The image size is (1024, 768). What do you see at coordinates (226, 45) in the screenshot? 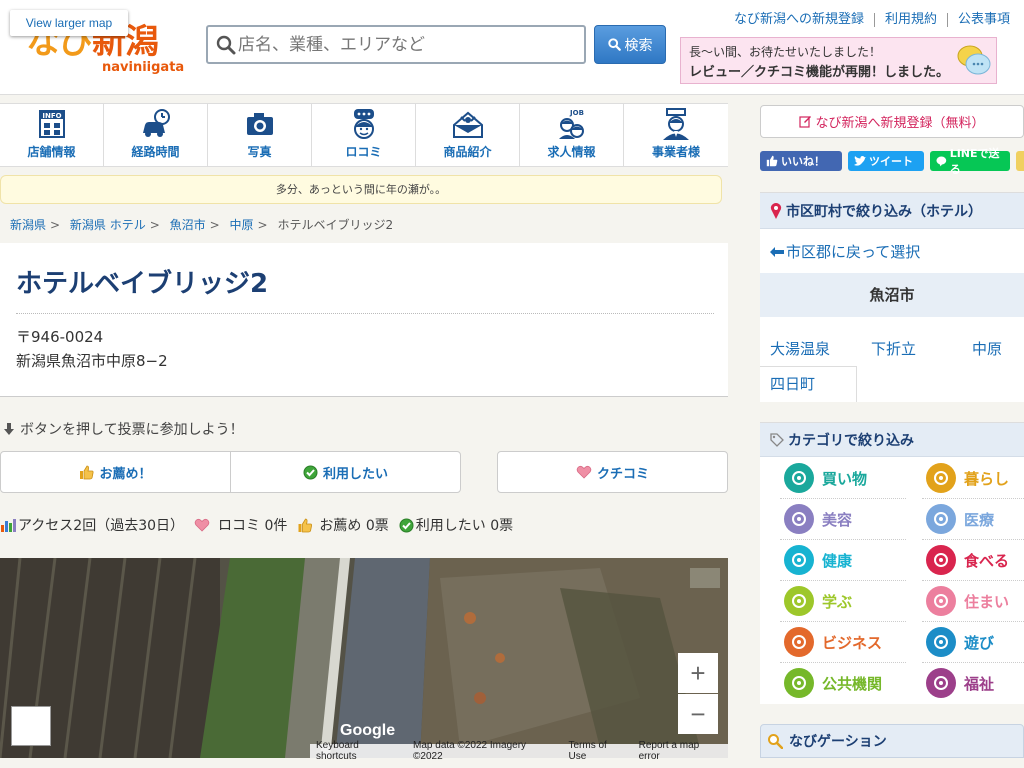
I see `search-icon` at bounding box center [226, 45].